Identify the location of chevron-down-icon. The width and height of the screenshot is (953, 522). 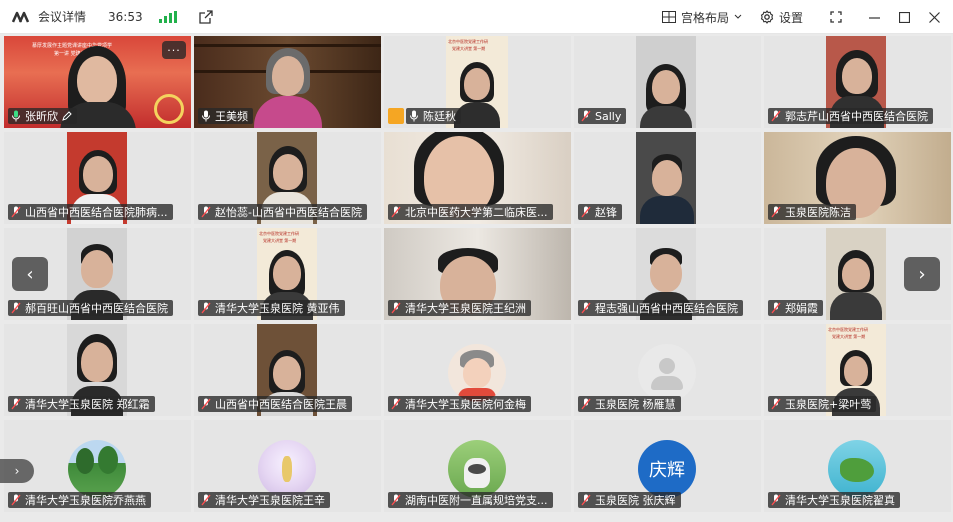
(738, 16).